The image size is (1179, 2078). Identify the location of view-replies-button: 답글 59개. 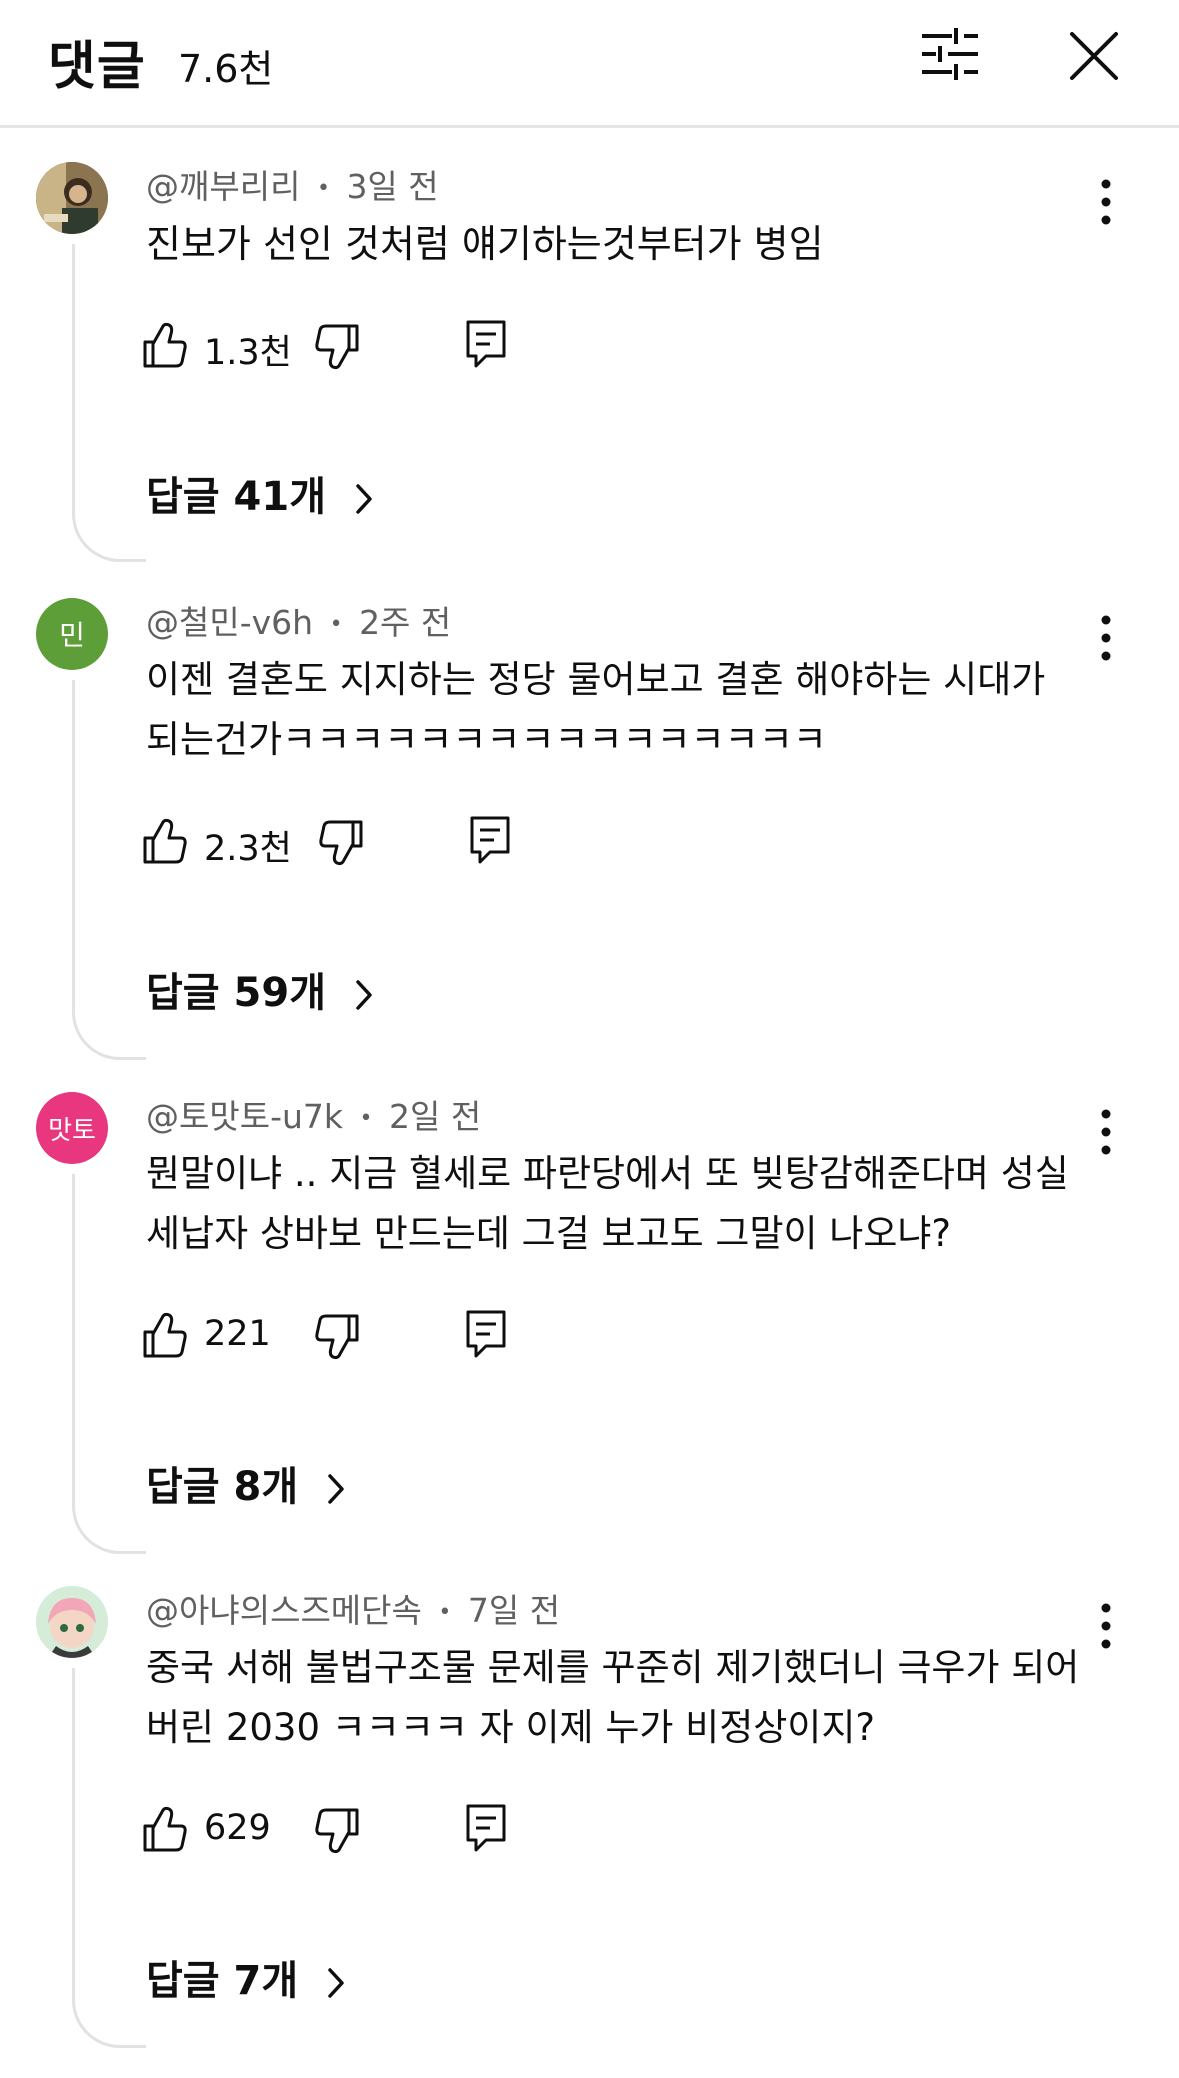
(260, 989).